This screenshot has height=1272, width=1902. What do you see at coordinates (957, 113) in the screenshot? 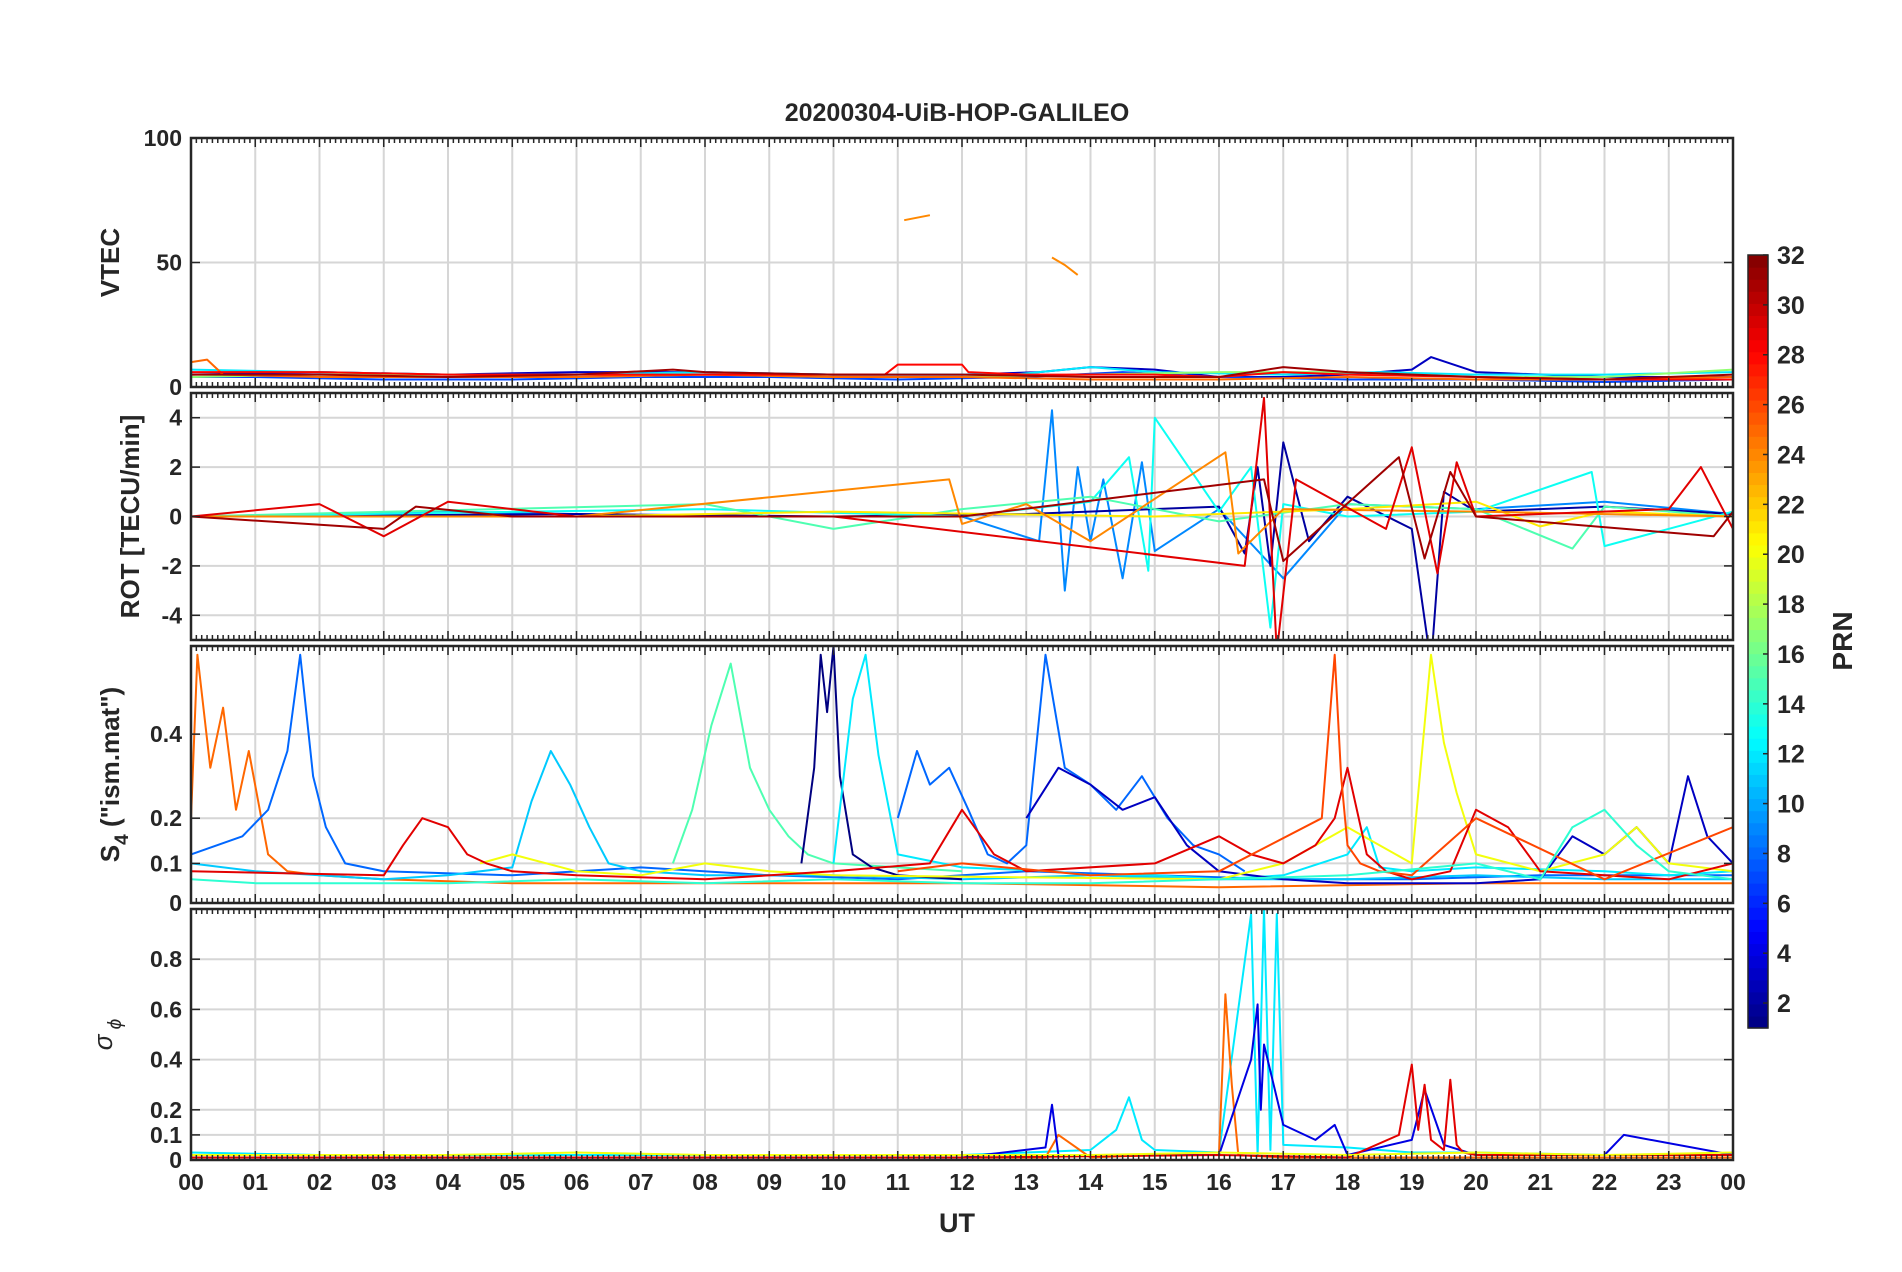
I see `figure-title: 20200304-UiB-HOP-GALILEO` at bounding box center [957, 113].